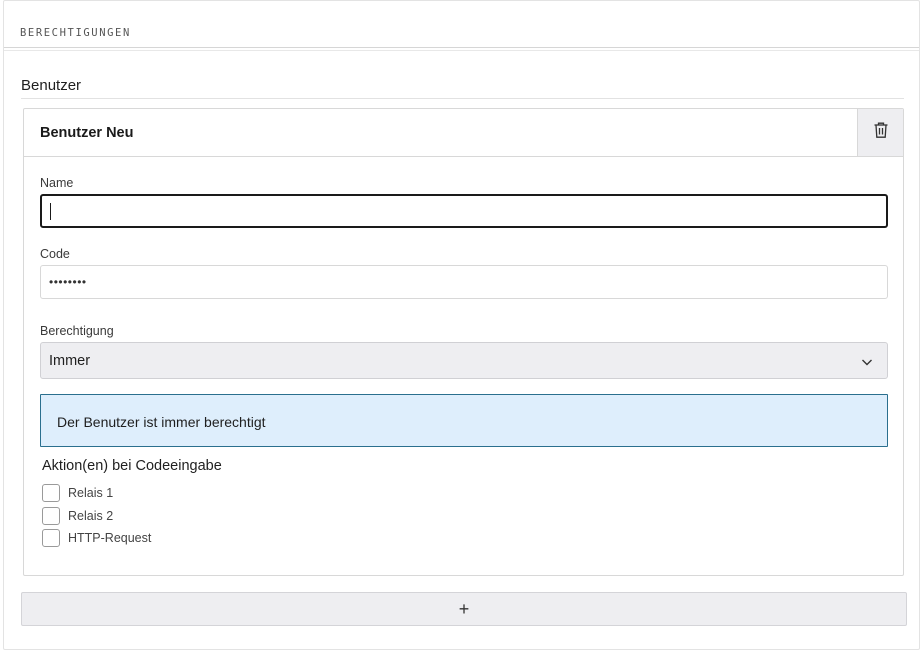  I want to click on permission-selected-value: Immer, so click(70, 361).